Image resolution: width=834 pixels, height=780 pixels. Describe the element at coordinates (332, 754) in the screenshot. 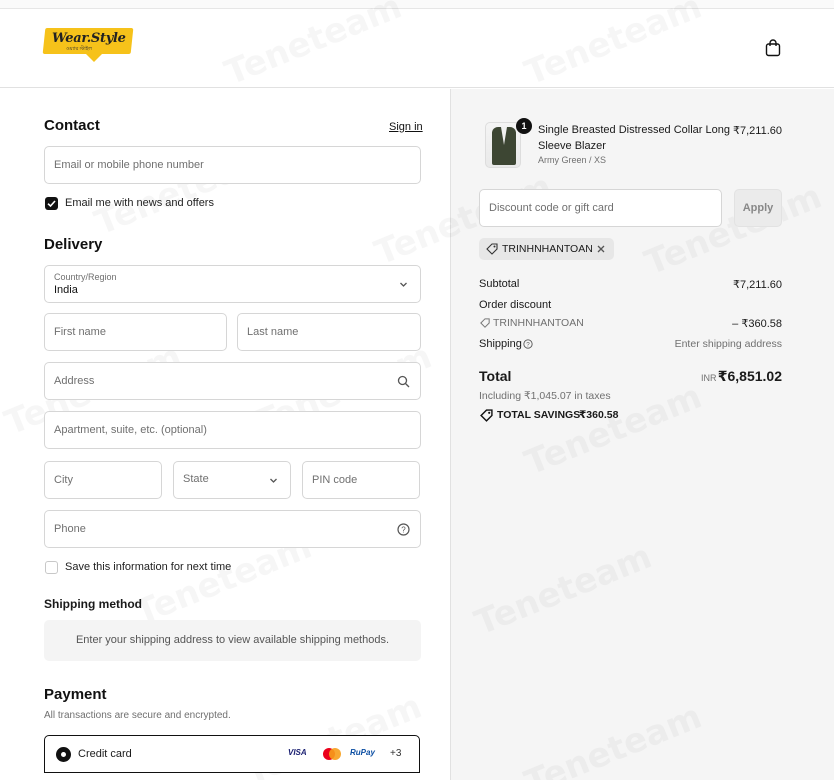

I see `mastercard-icon` at that location.